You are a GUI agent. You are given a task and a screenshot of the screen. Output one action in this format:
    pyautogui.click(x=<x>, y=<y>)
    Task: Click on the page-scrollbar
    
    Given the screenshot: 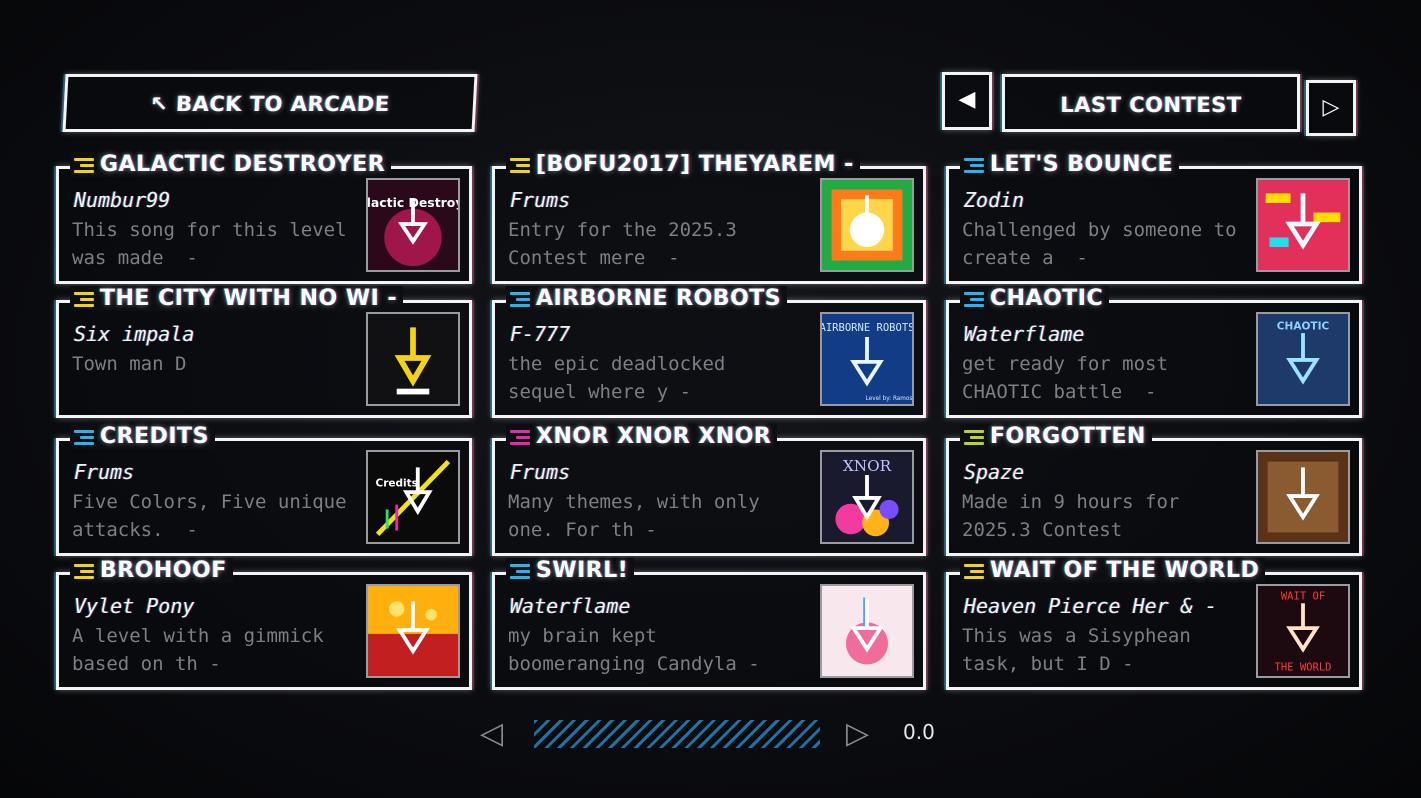 What is the action you would take?
    pyautogui.click(x=677, y=734)
    